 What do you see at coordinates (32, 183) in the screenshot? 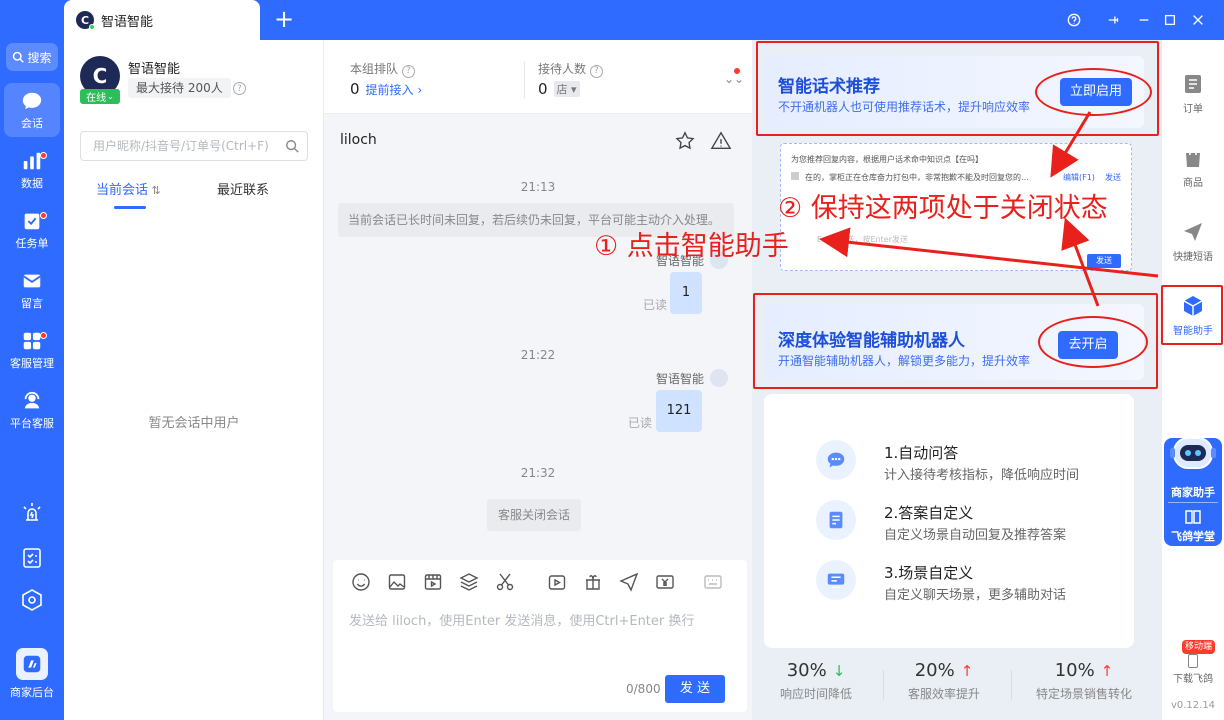
I see `nav-item-label: 数据` at bounding box center [32, 183].